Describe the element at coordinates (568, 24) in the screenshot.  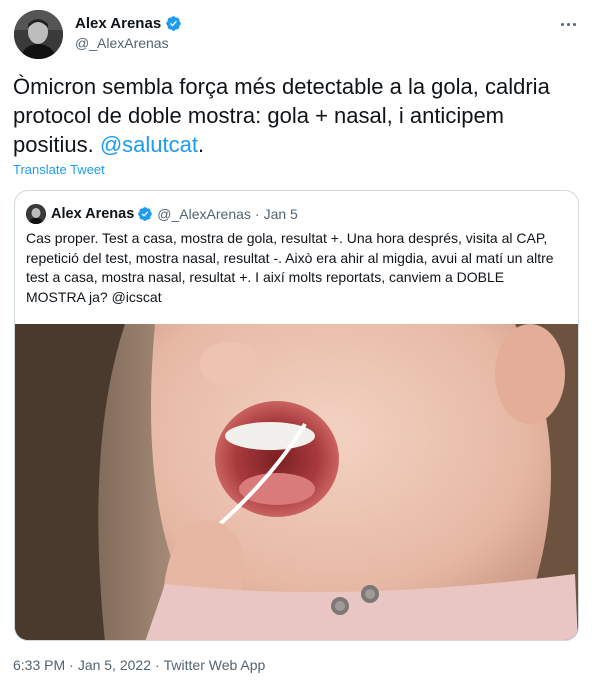
I see `more-horizontal-icon` at that location.